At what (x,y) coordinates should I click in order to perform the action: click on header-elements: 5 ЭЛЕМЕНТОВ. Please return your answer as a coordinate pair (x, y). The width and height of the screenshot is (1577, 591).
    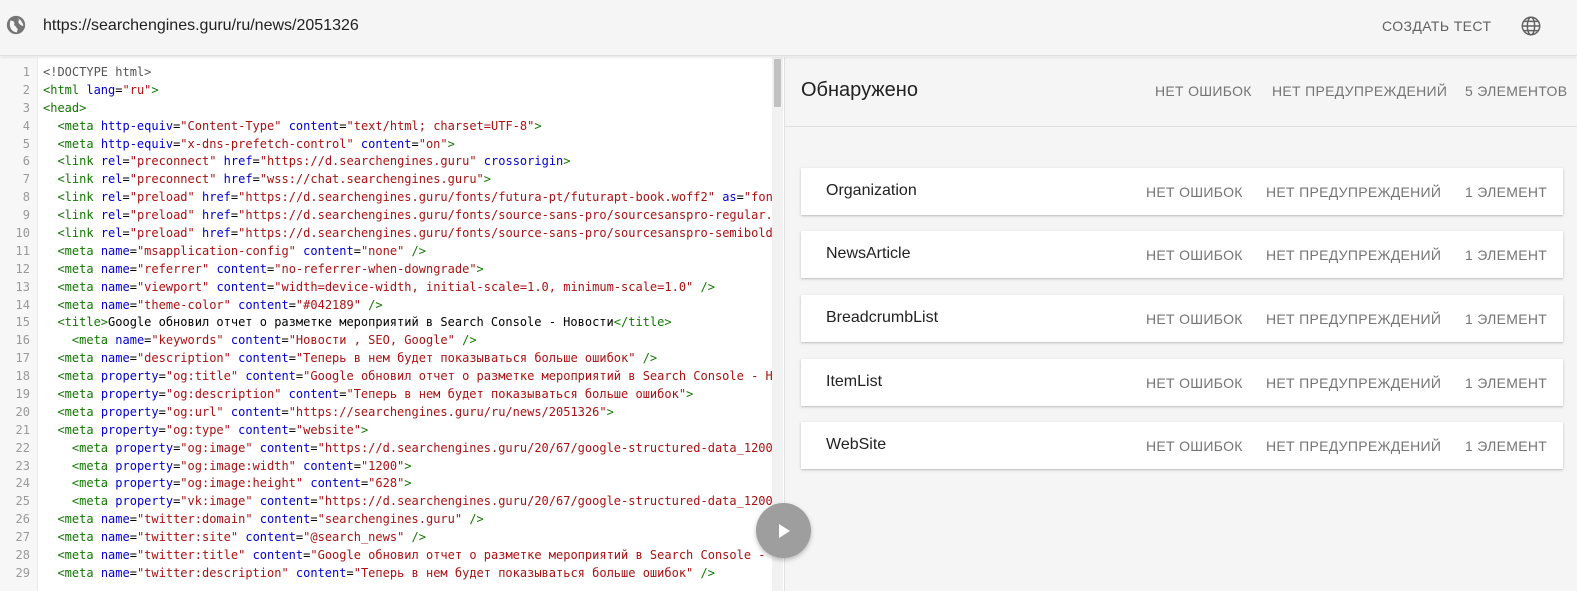
    Looking at the image, I should click on (1516, 91).